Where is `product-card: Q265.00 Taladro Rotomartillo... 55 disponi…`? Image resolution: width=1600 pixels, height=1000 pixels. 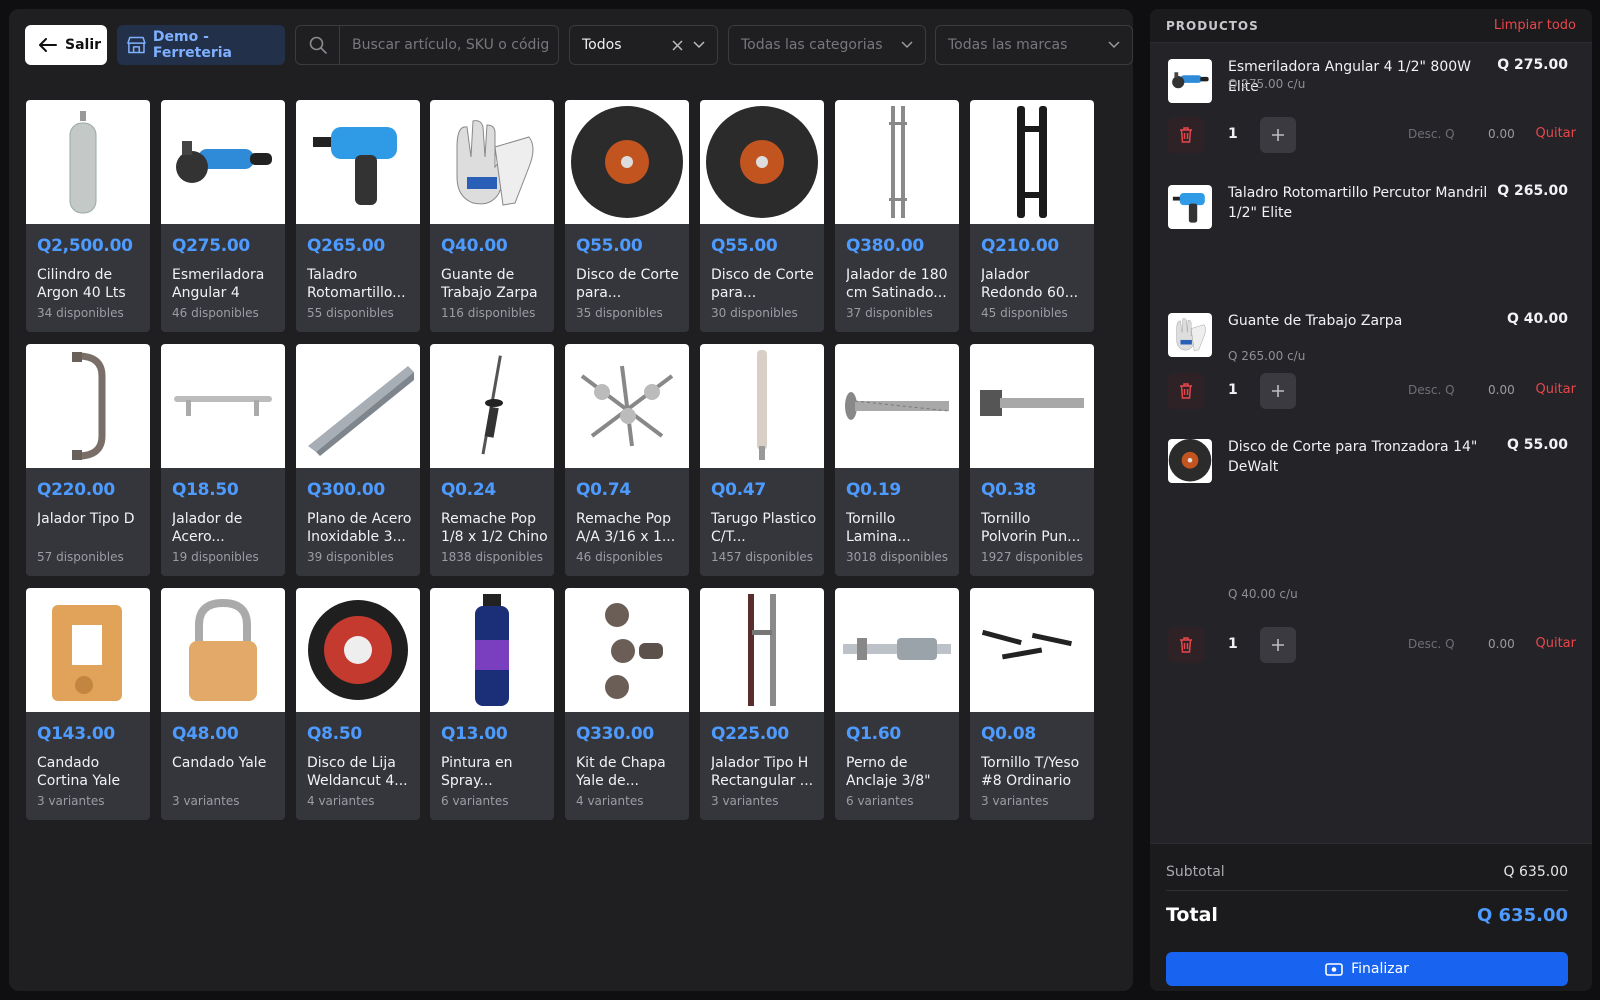
product-card: Q265.00 Taladro Rotomartillo... 55 disponi… is located at coordinates (358, 216).